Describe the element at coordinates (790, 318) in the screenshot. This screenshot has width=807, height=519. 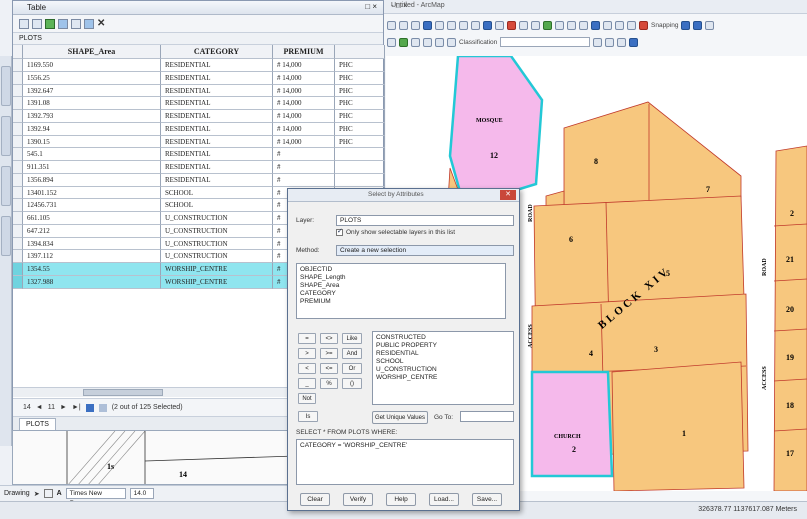
I see `plot-right-column` at that location.